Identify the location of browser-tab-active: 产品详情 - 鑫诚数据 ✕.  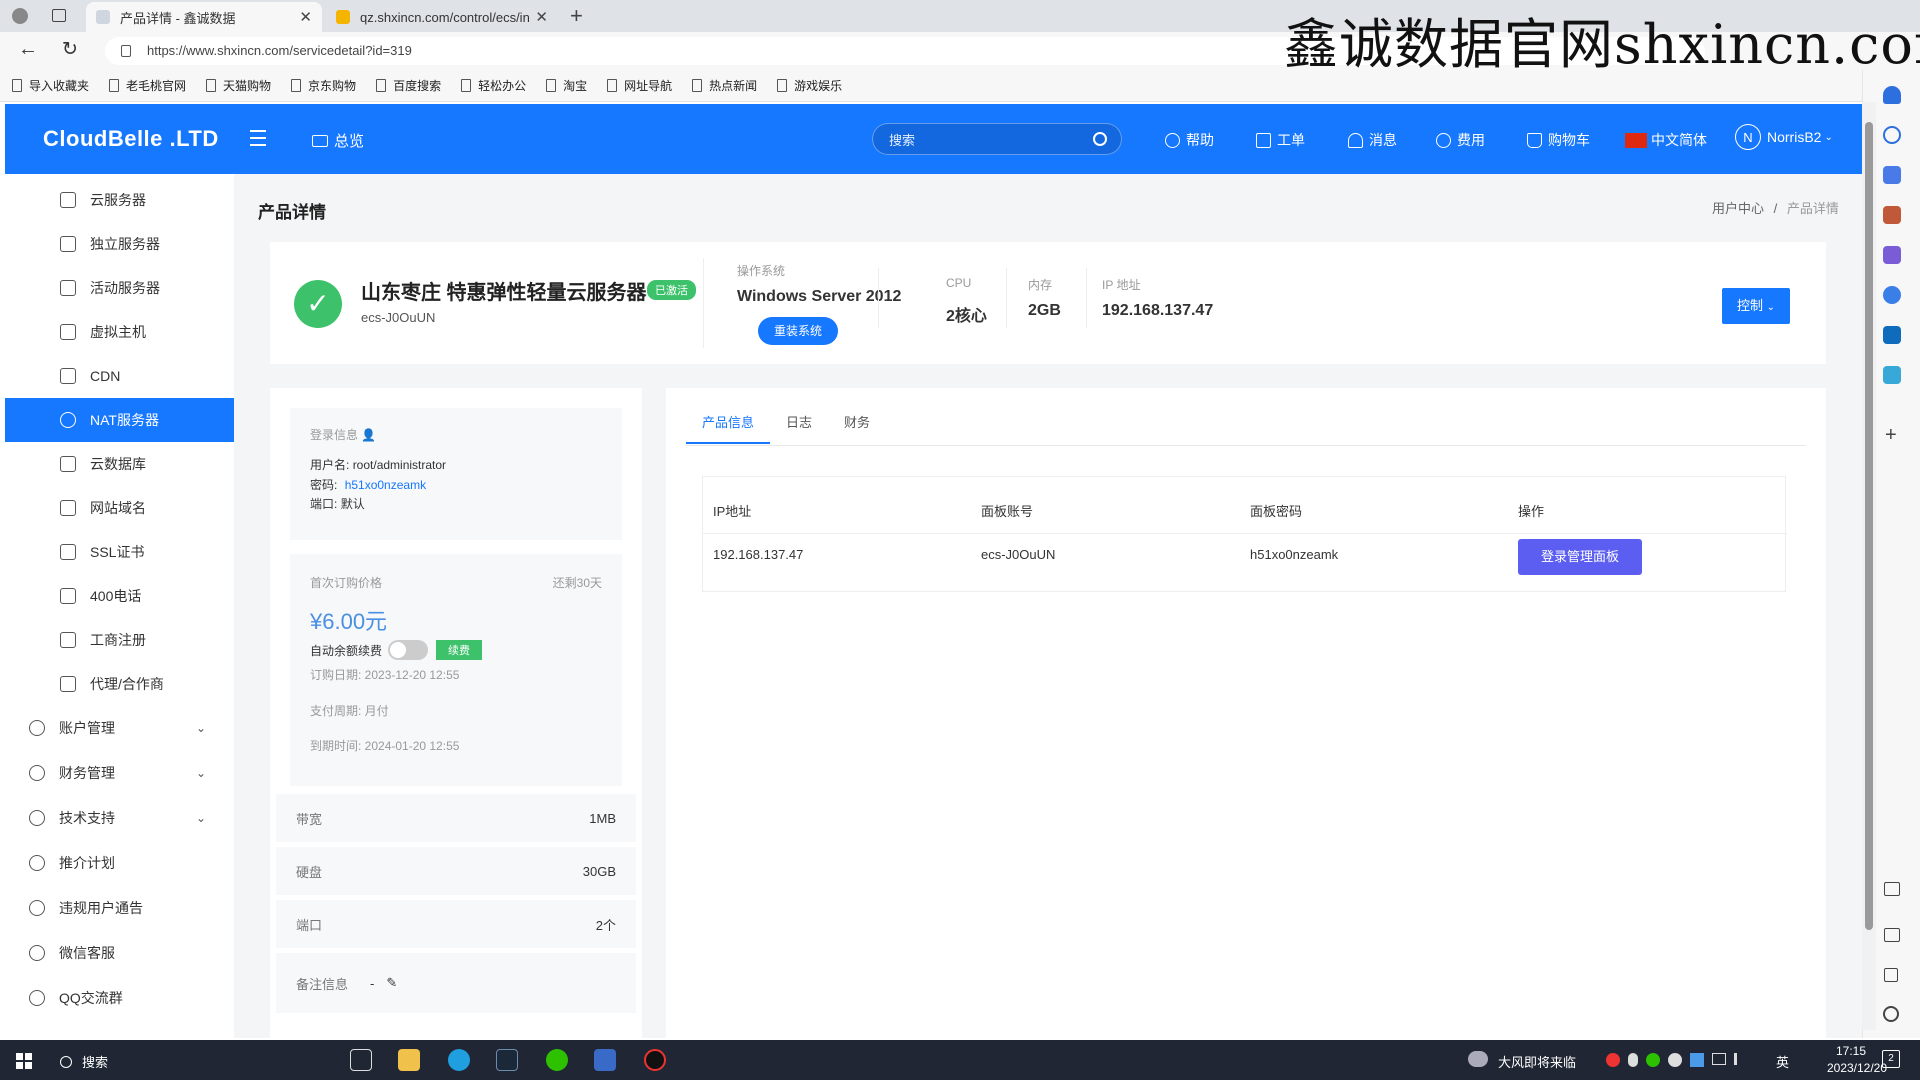
(204, 17).